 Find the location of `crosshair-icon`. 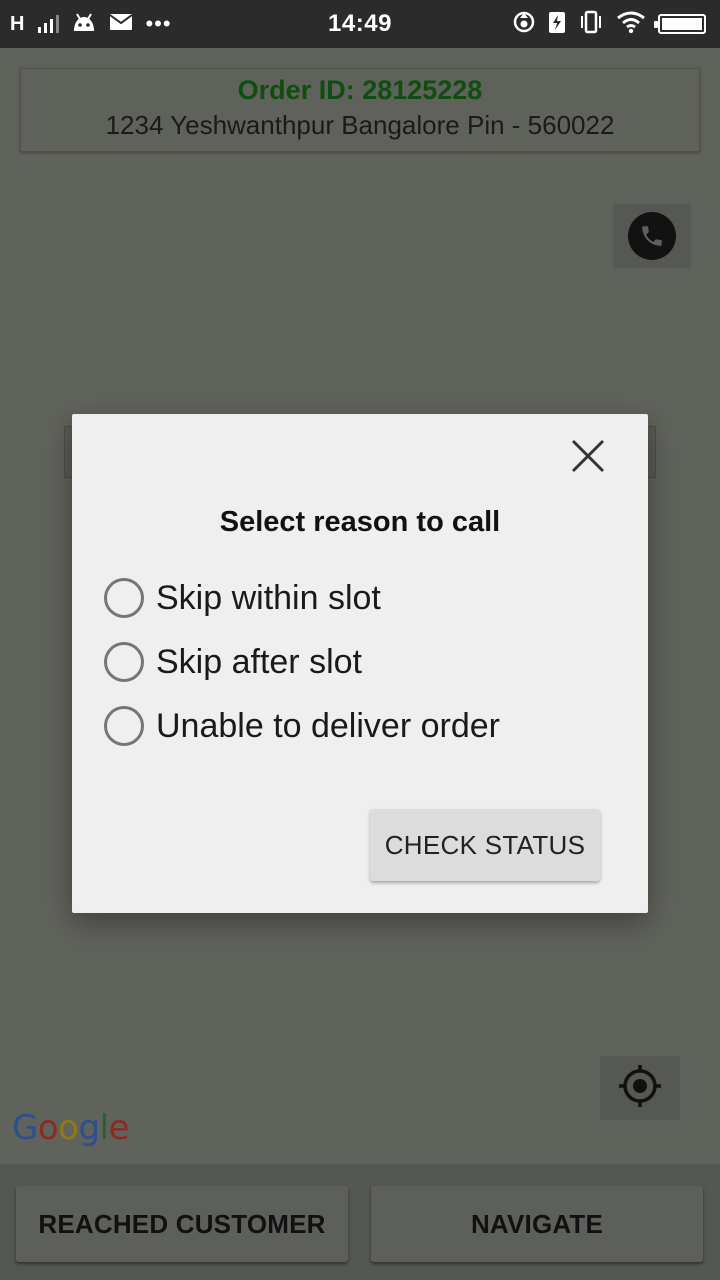

crosshair-icon is located at coordinates (640, 1088).